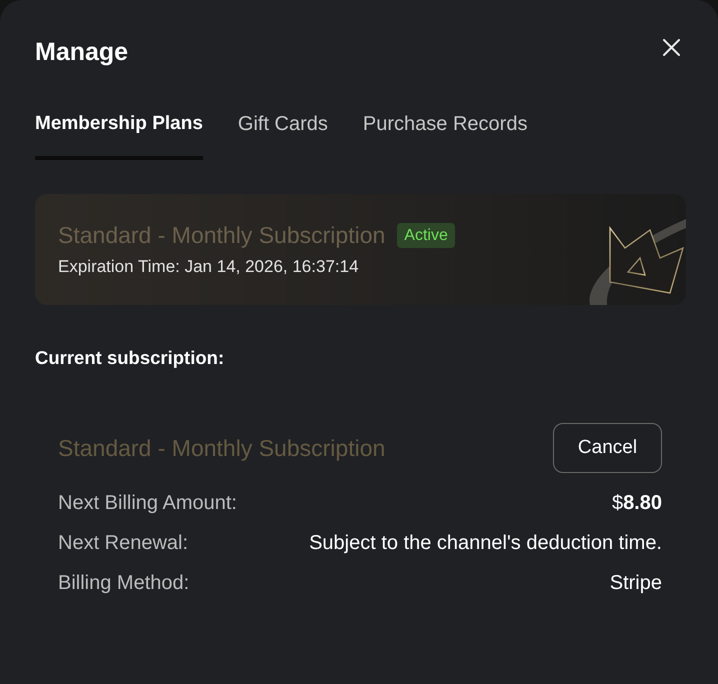  Describe the element at coordinates (119, 136) in the screenshot. I see `tab: Membership Plans` at that location.